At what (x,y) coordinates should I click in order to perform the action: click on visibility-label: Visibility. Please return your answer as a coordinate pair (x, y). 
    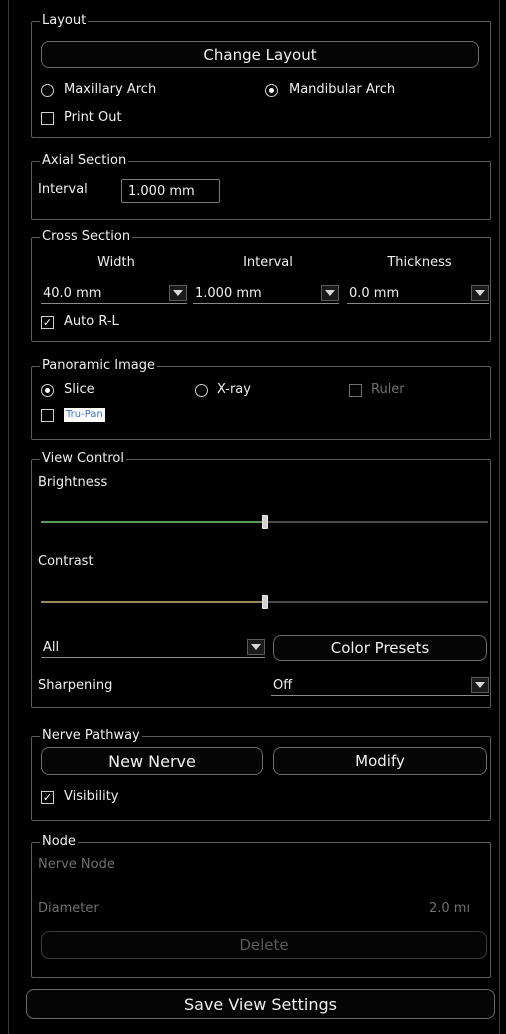
    Looking at the image, I should click on (91, 796).